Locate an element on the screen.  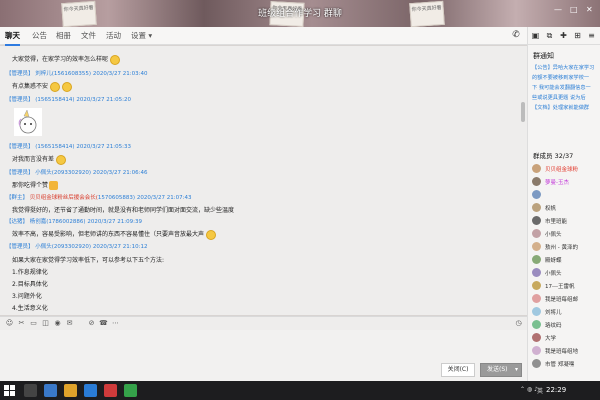
member-item: 市管 郑凝嘿 is located at coordinates (566, 364).